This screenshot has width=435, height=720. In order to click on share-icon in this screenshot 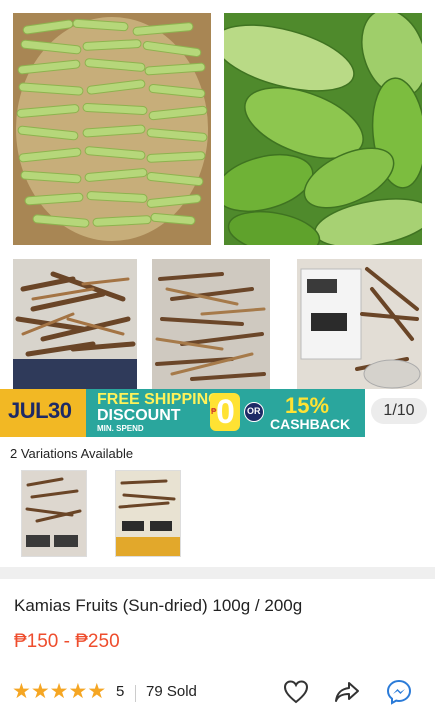, I will do `click(347, 692)`.